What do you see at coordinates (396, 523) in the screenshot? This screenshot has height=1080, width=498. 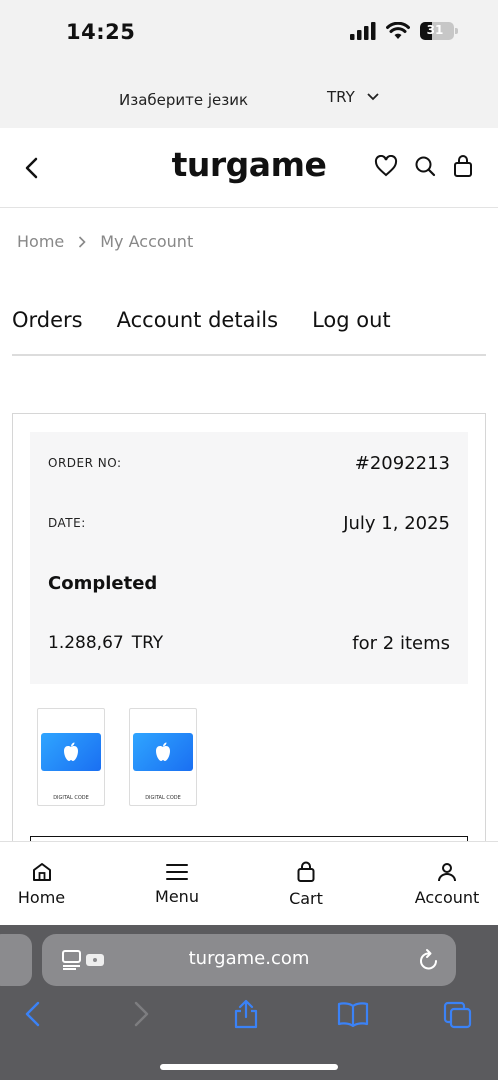 I see `order-date: July 1, 2025` at bounding box center [396, 523].